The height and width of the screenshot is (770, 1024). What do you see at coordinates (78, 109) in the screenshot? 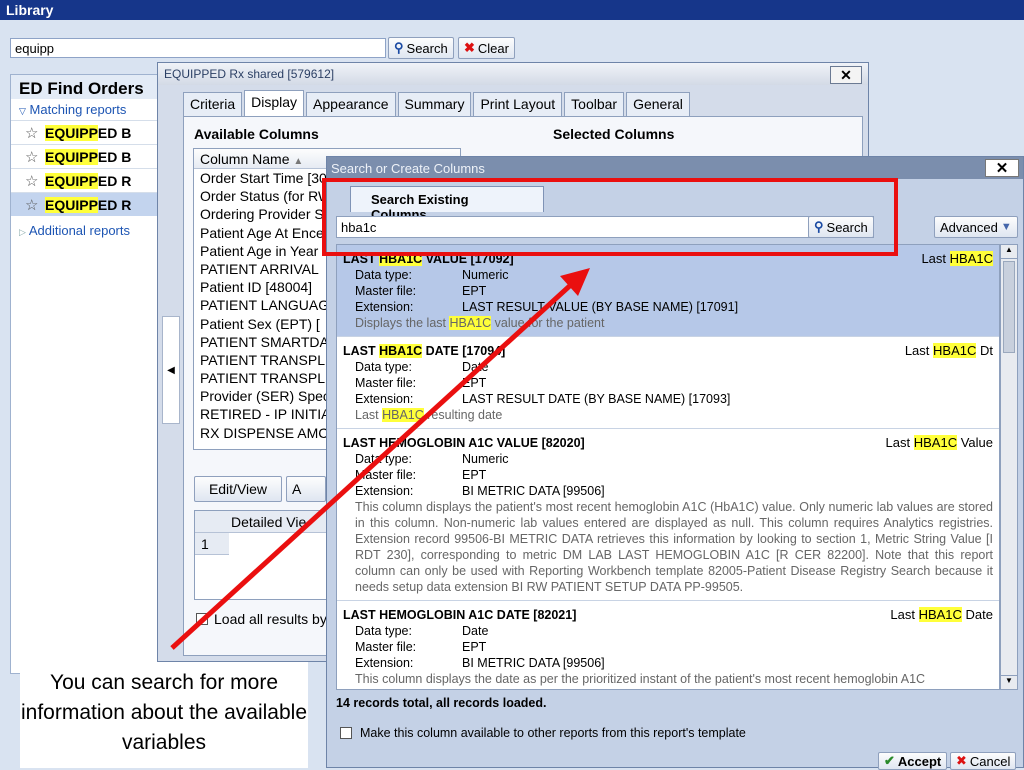
I see `matching-reports-label: Matching reports` at bounding box center [78, 109].